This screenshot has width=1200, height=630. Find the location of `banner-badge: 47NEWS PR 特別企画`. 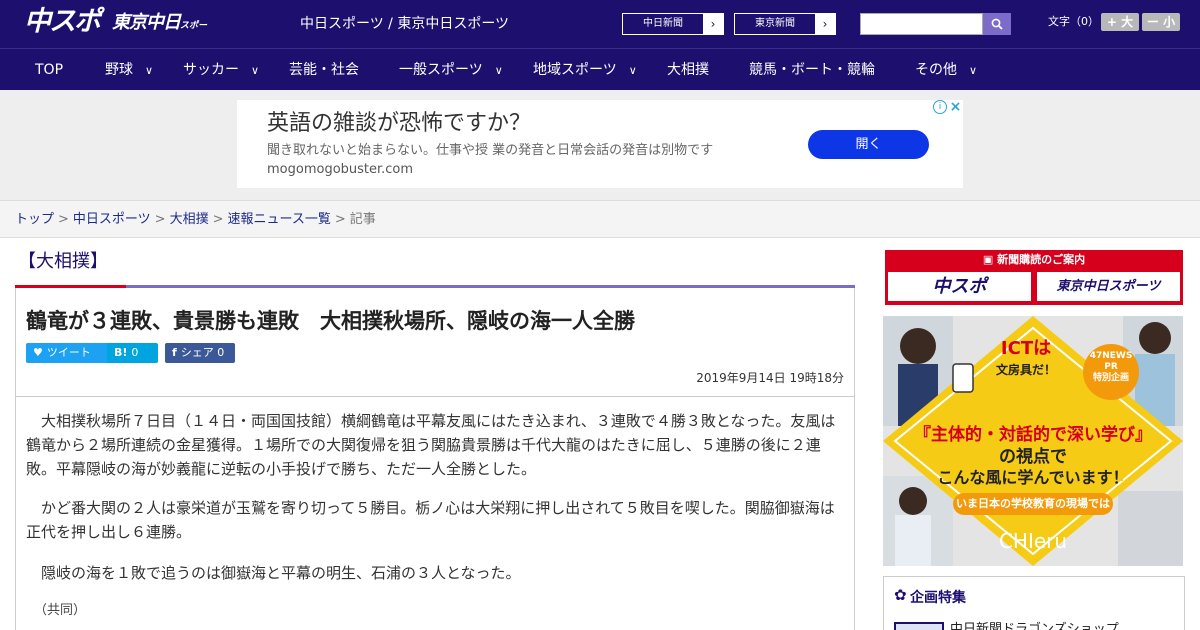

banner-badge: 47NEWS PR 特別企画 is located at coordinates (1111, 367).